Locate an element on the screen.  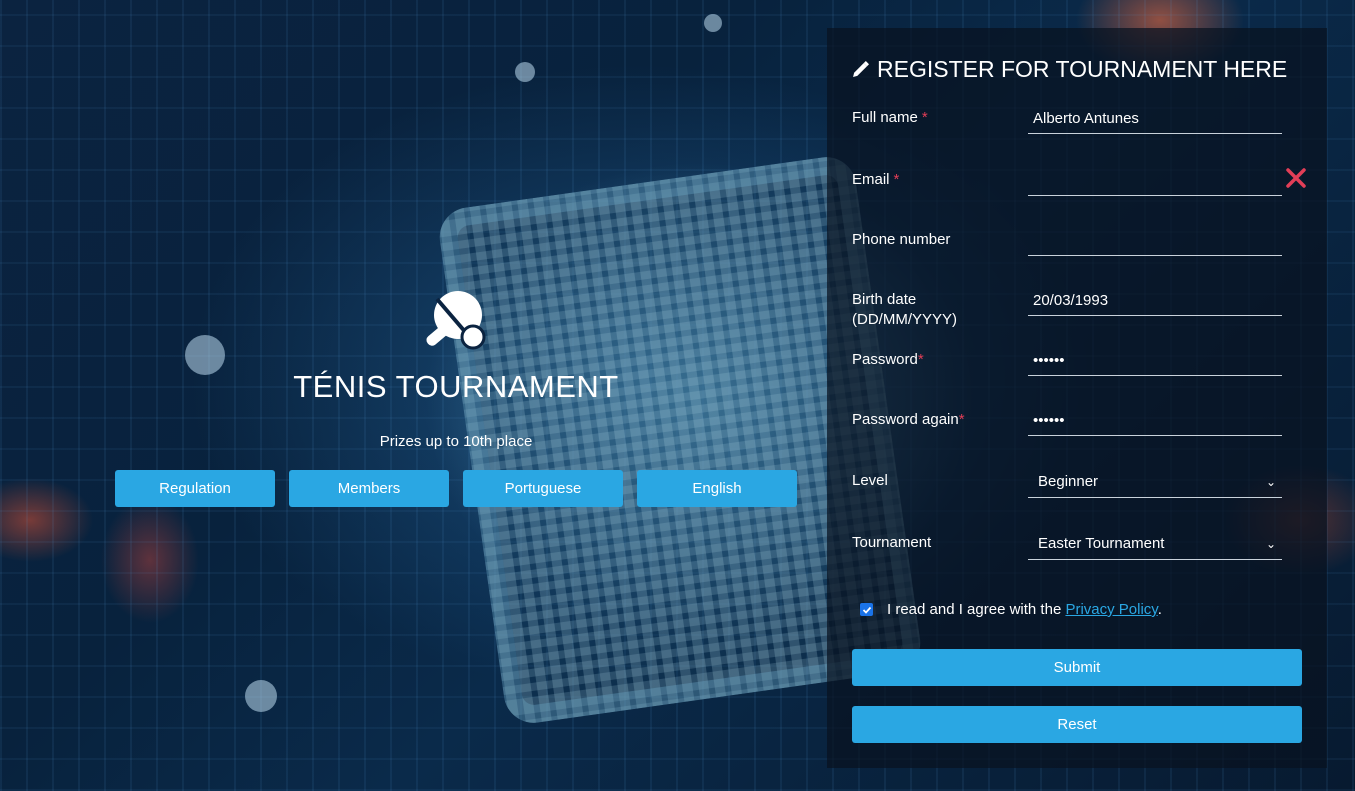
form-title-text: REGISTER FOR TOURNAMENT HERE is located at coordinates (1082, 69).